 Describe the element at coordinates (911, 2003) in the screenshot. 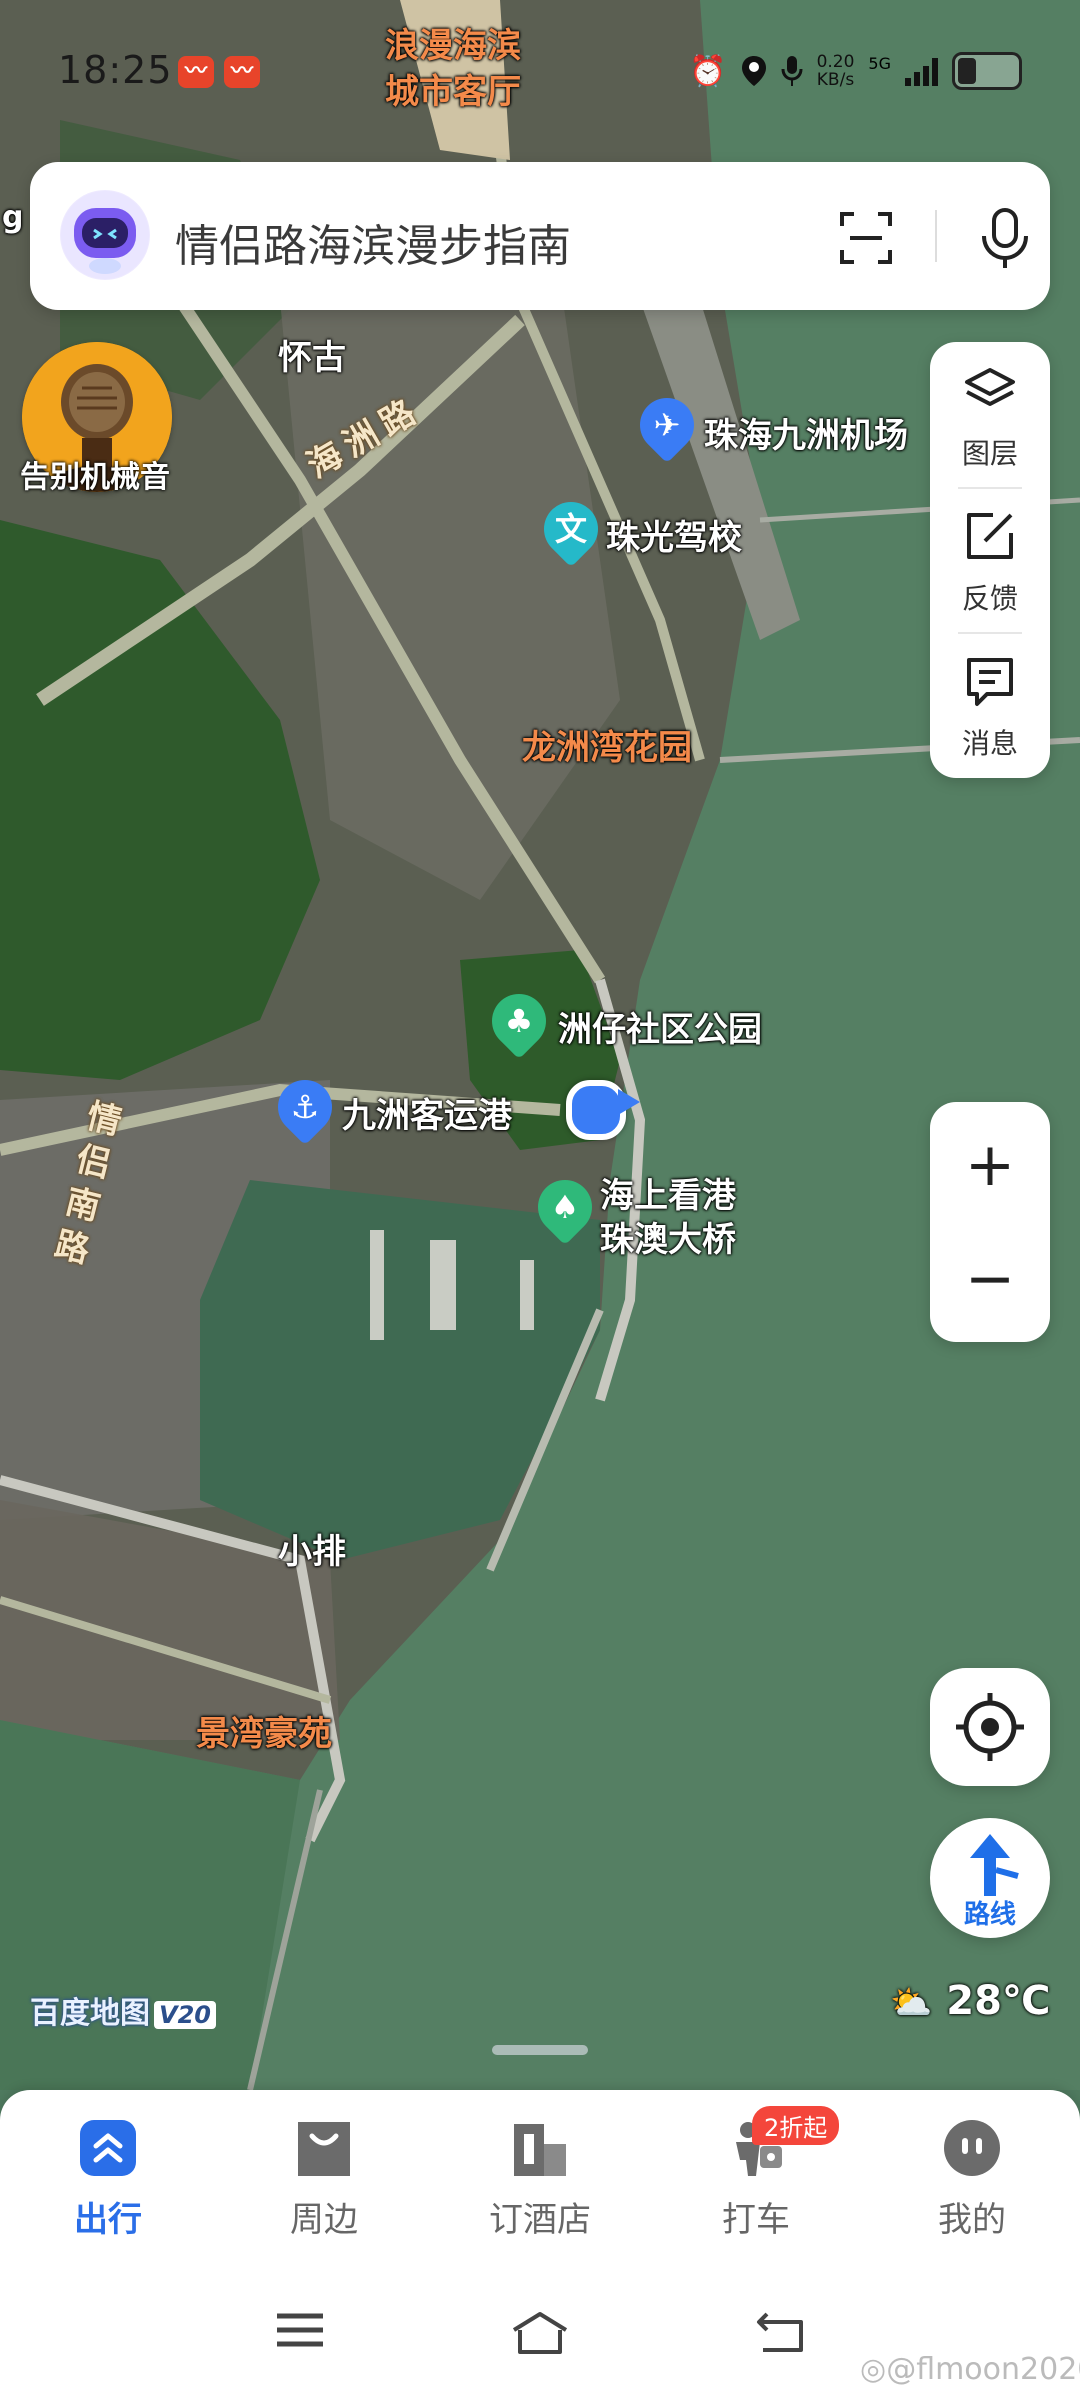

I see `partly-cloudy-icon: ⛅` at that location.